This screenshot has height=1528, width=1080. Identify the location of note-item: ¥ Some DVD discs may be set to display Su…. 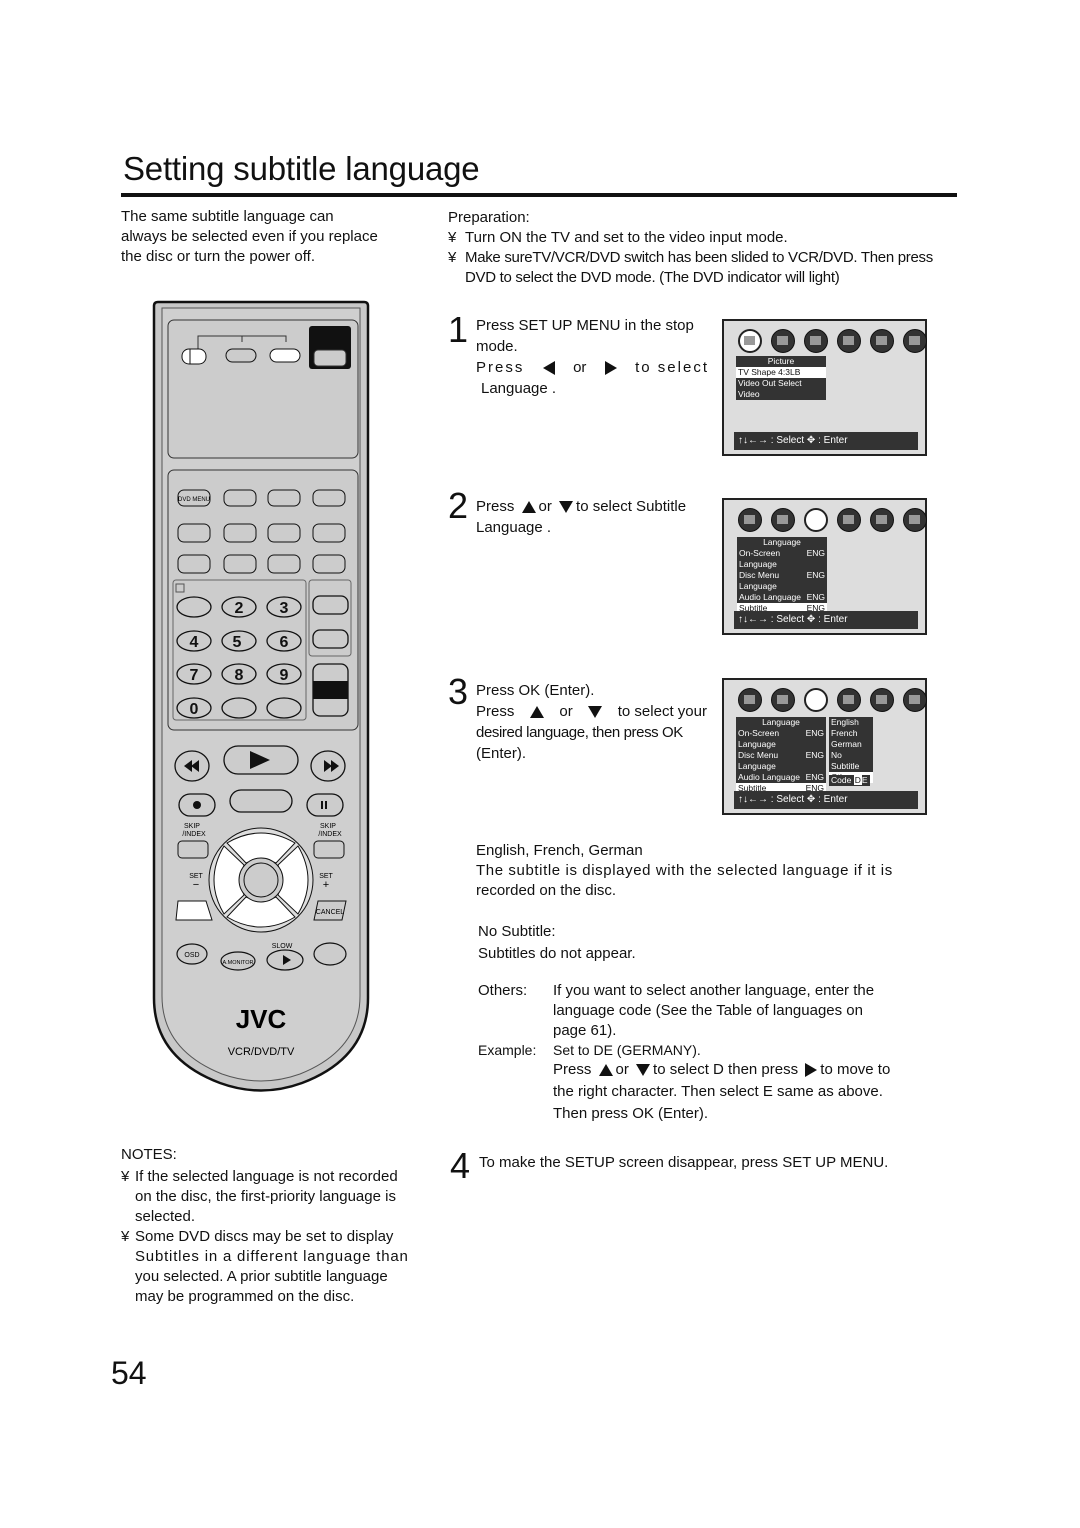
(265, 1266).